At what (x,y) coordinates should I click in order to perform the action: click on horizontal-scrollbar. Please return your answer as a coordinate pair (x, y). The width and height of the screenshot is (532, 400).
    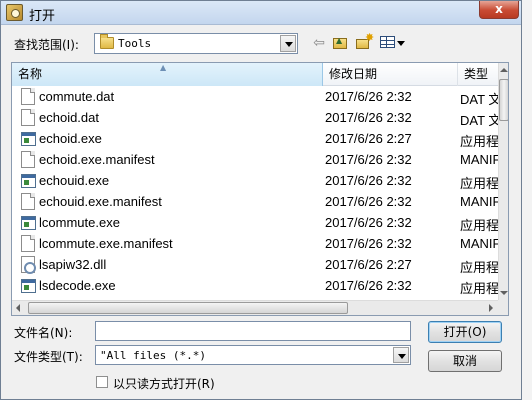
    Looking at the image, I should click on (255, 307).